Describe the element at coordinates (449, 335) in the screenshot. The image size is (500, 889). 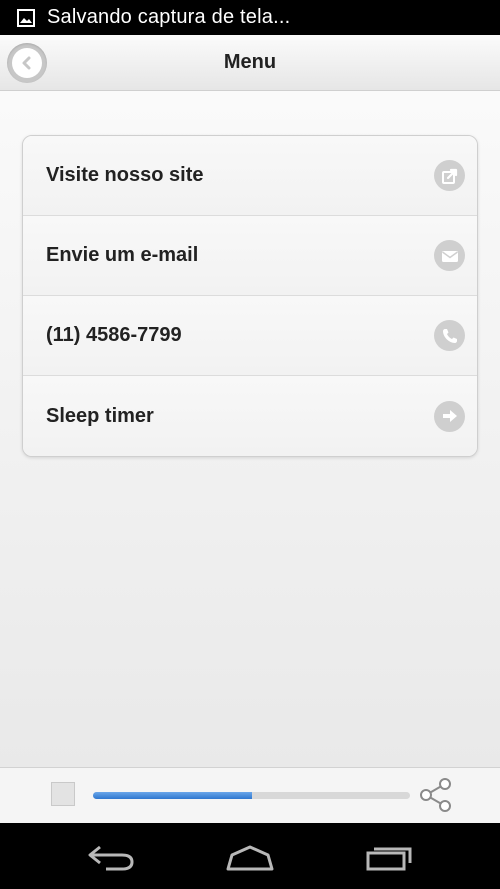
I see `phone-icon` at that location.